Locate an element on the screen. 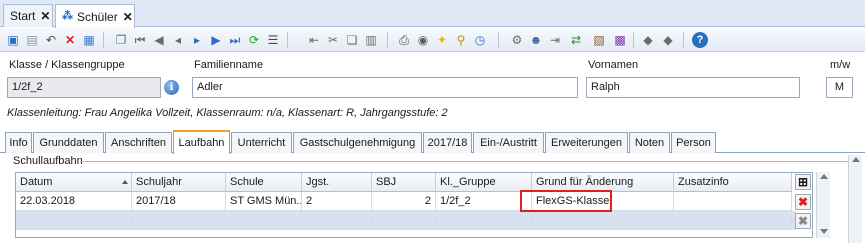  prev-icon: ◂ is located at coordinates (178, 40).